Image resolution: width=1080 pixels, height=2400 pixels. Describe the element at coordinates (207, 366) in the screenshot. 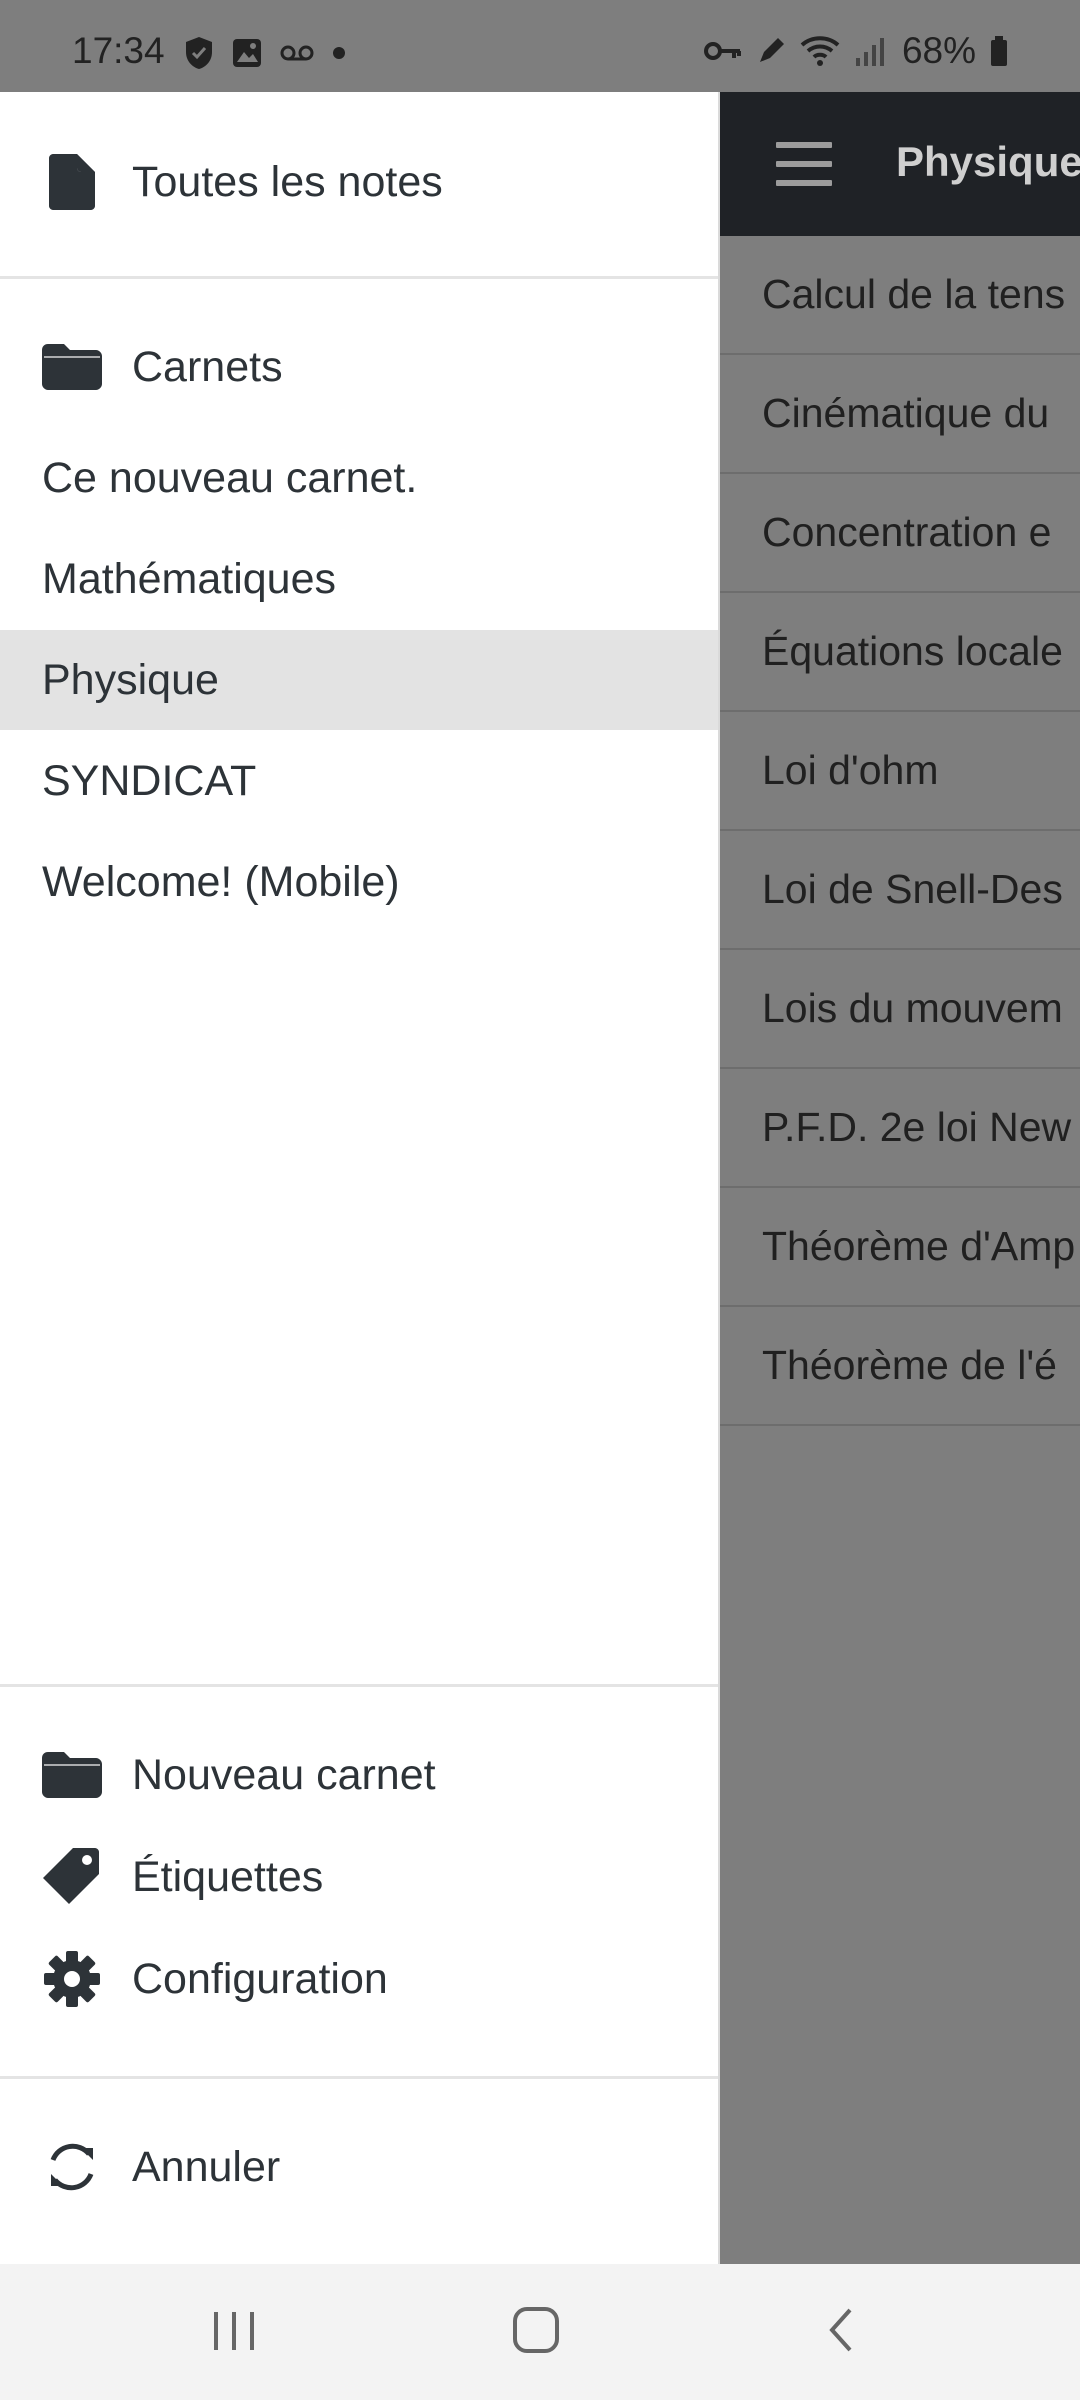

I see `notebooks-header-label: Carnets` at that location.